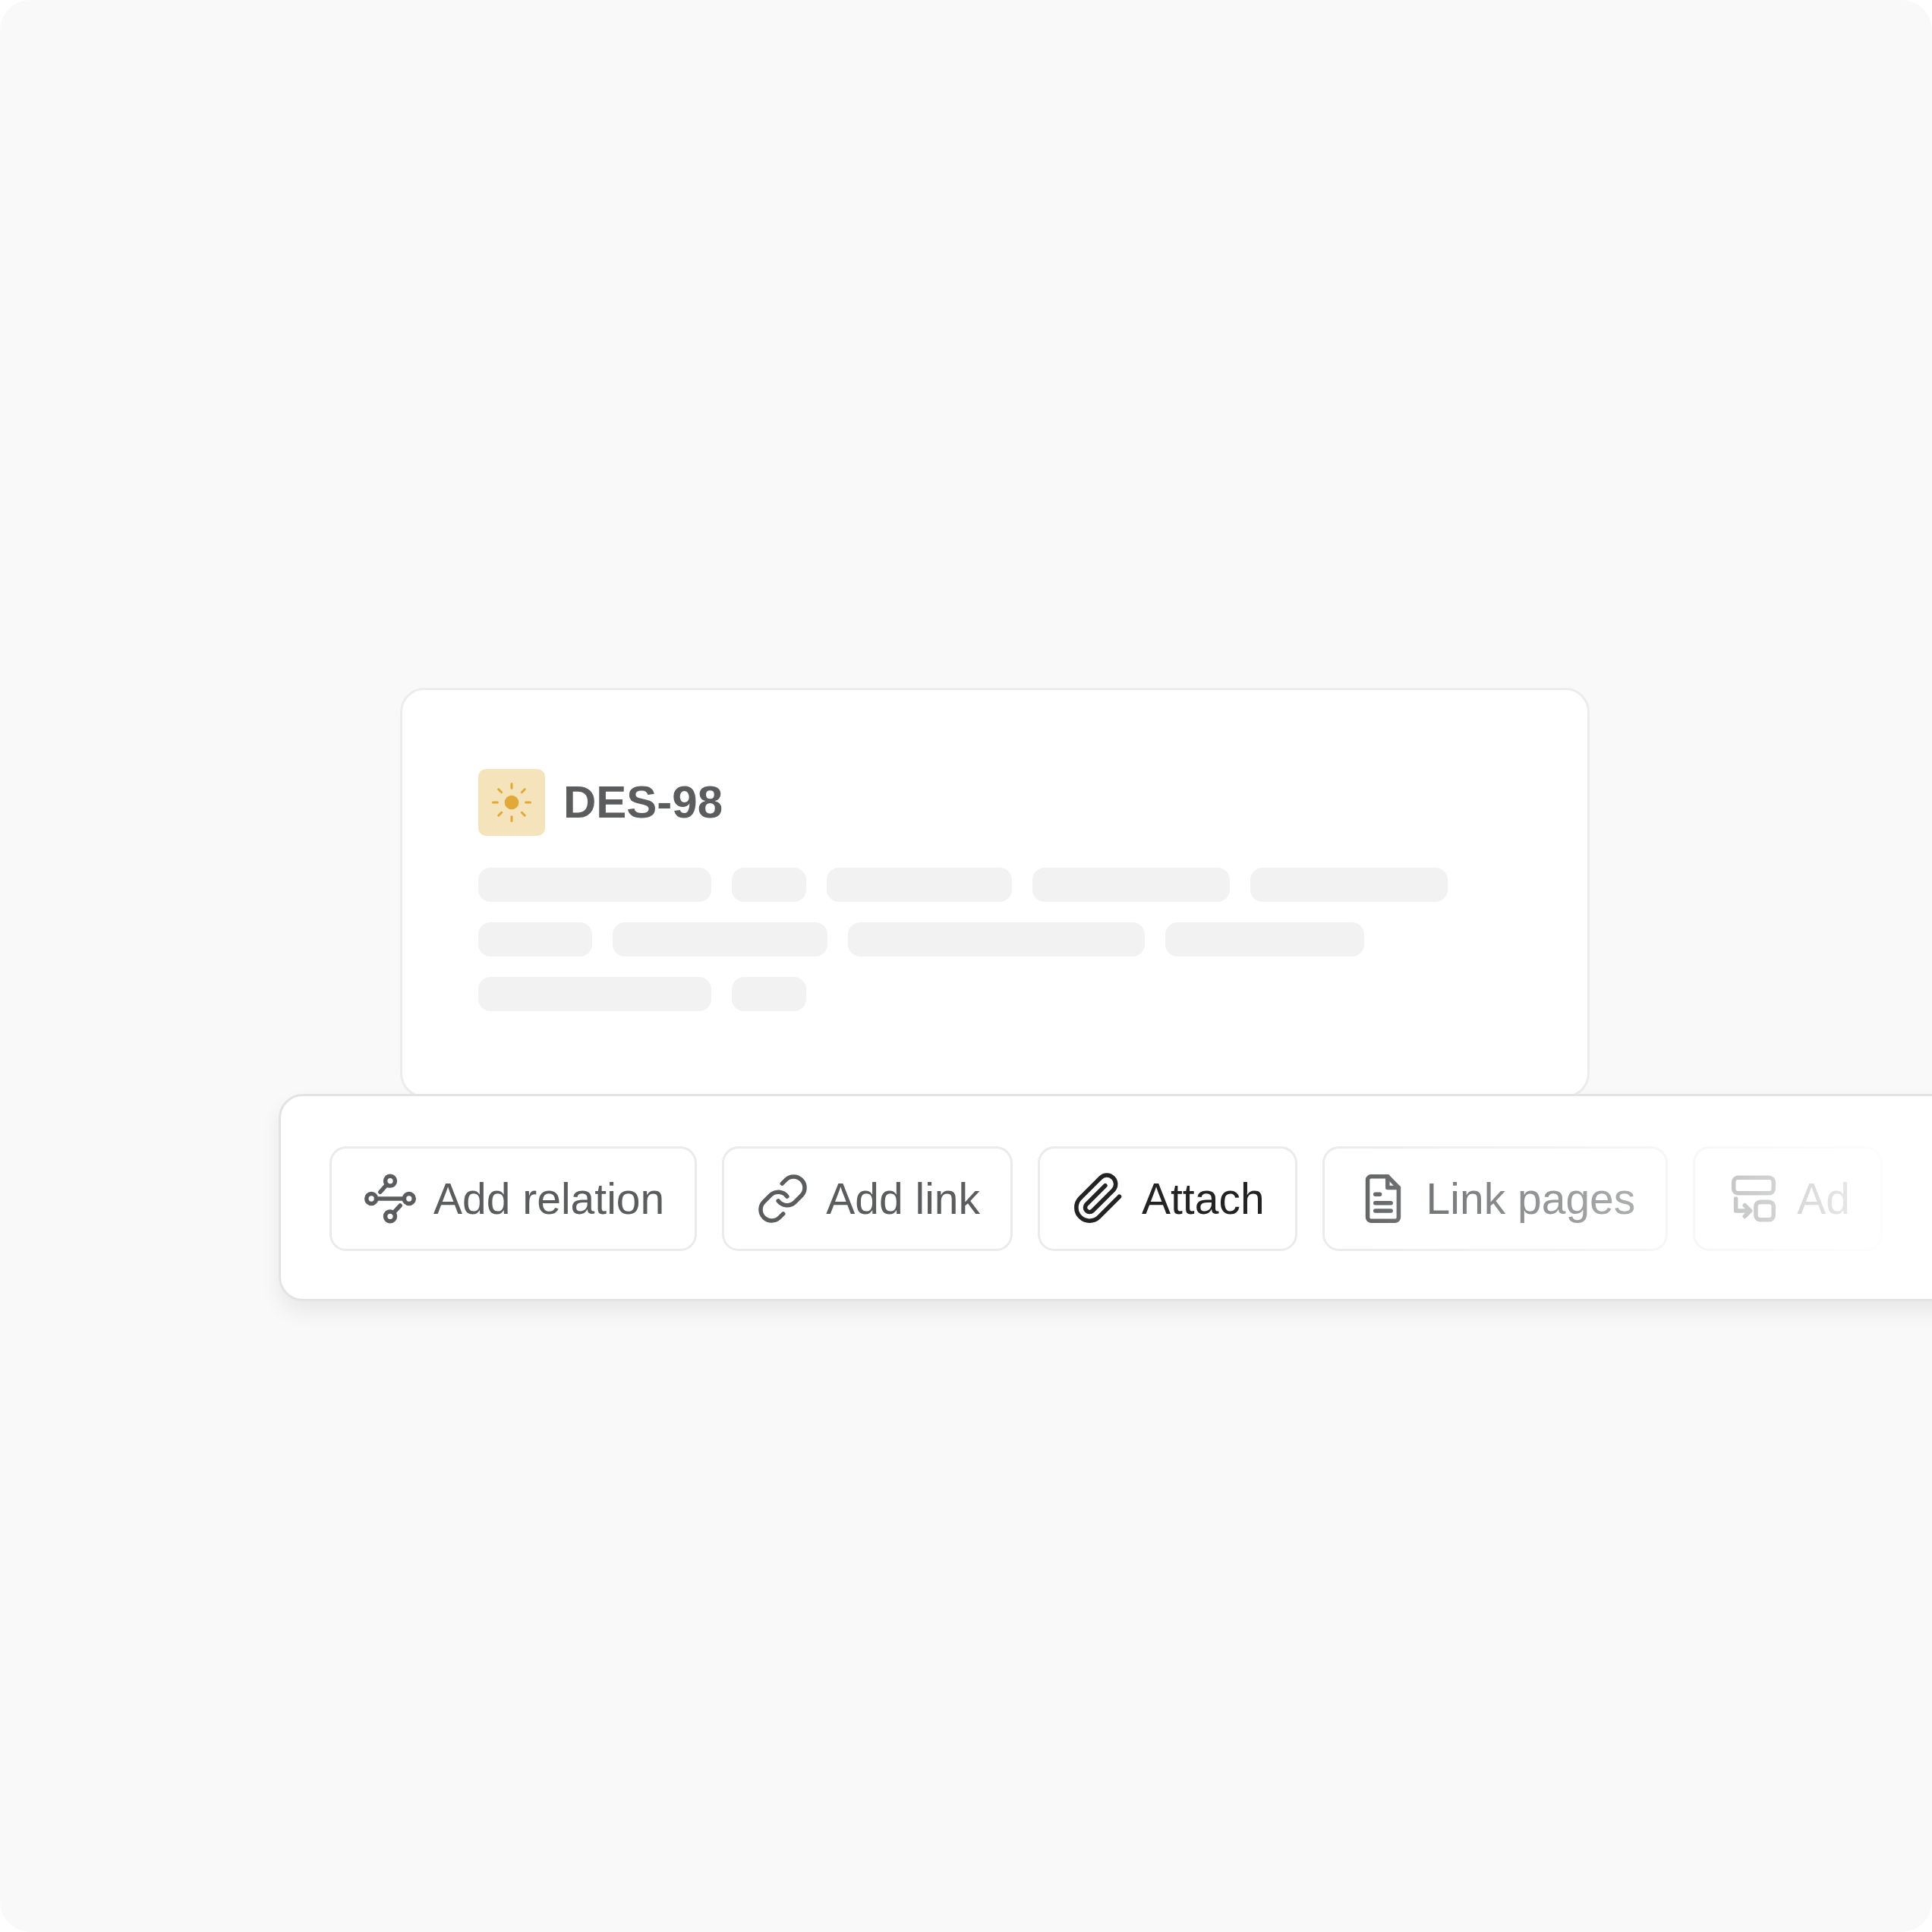 The width and height of the screenshot is (1932, 1932). Describe the element at coordinates (1496, 1199) in the screenshot. I see `action-button: Link pages` at that location.